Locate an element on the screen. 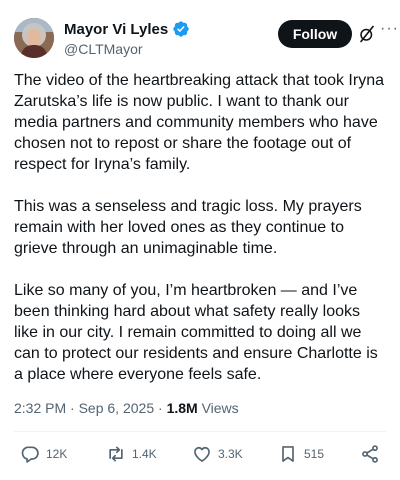 The image size is (400, 480). bookmark-button: 515 is located at coordinates (301, 454).